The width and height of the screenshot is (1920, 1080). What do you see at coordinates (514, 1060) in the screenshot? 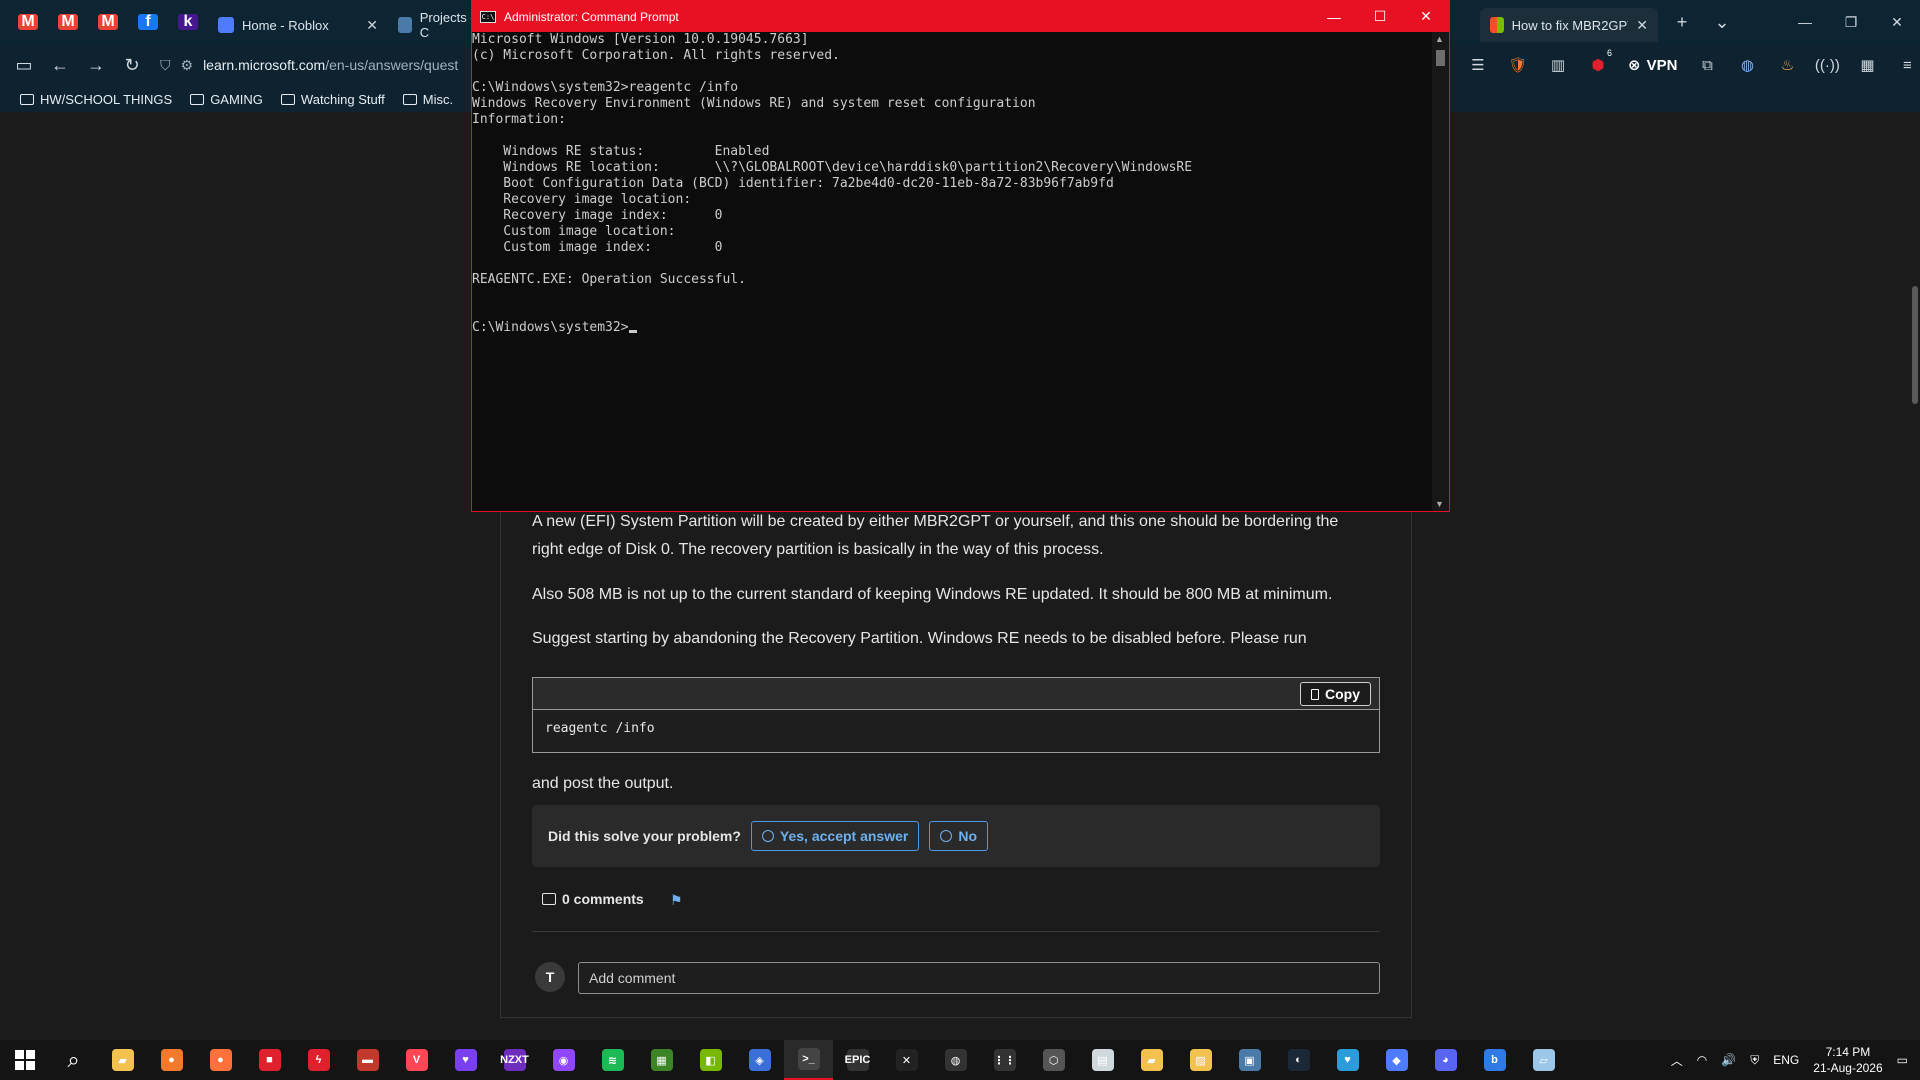
I see `taskbar-app-button: NZXT` at bounding box center [514, 1060].